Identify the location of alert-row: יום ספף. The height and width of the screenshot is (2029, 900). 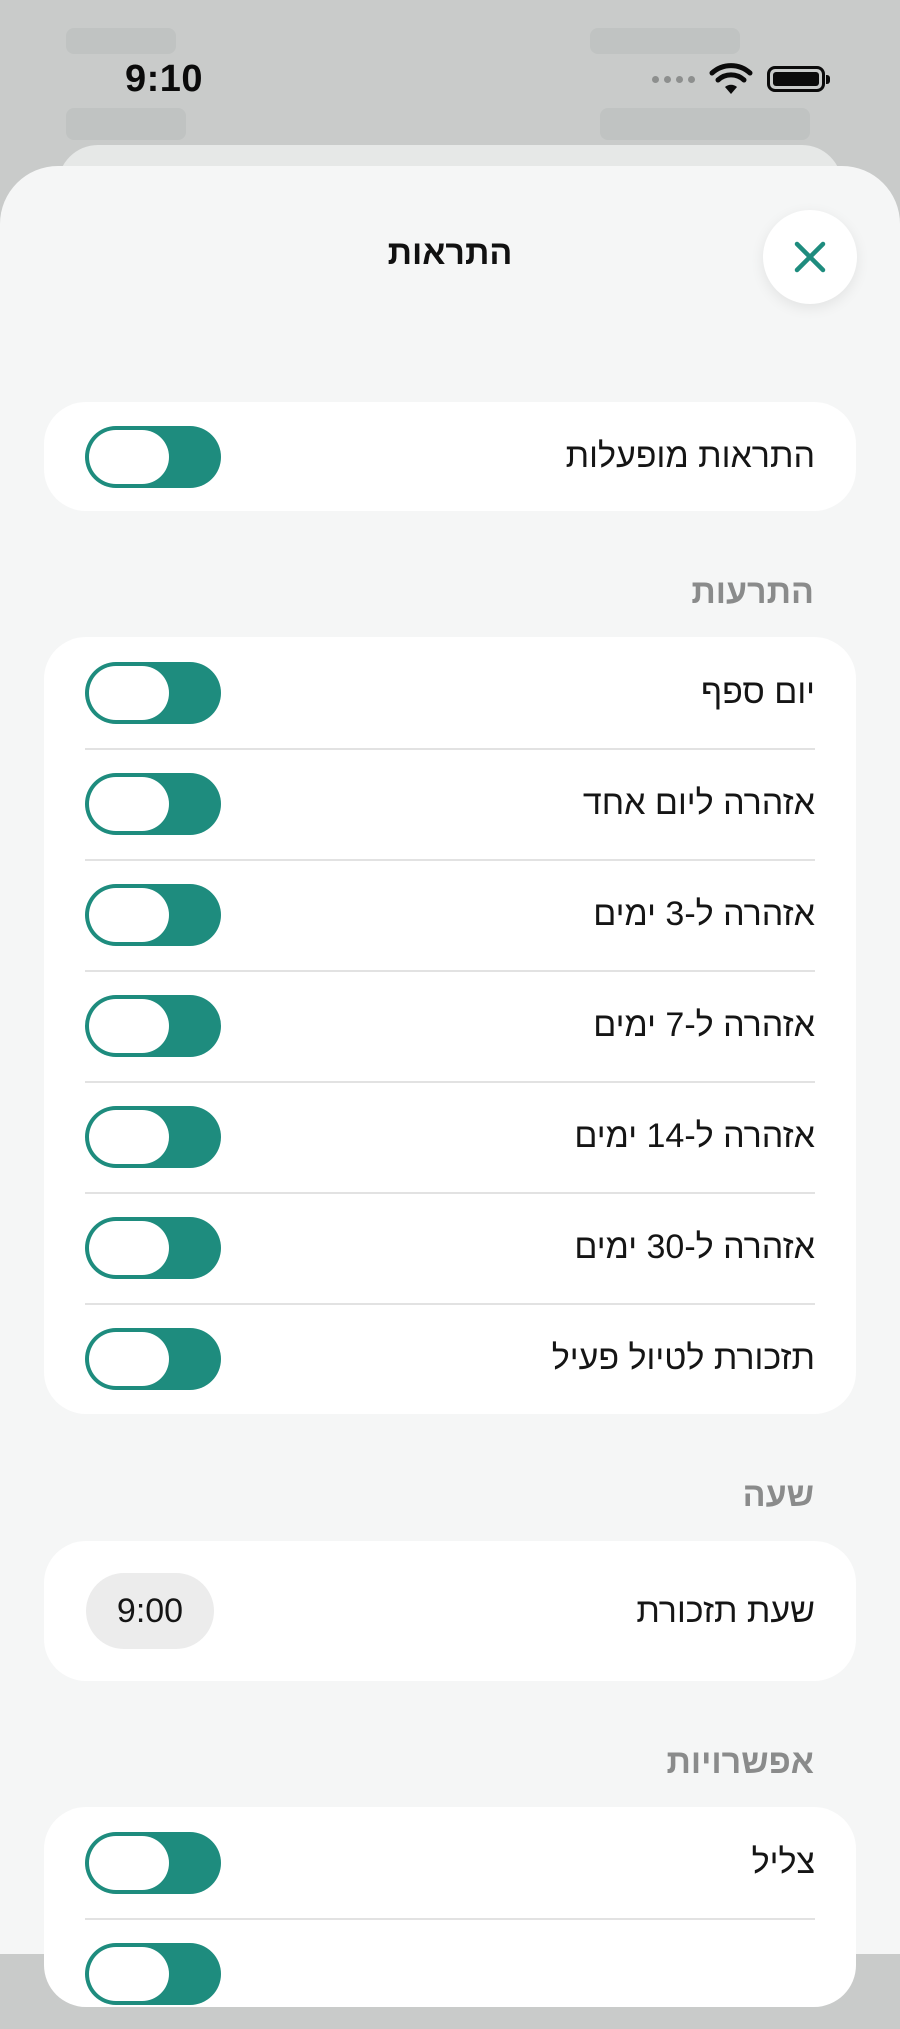
(450, 692).